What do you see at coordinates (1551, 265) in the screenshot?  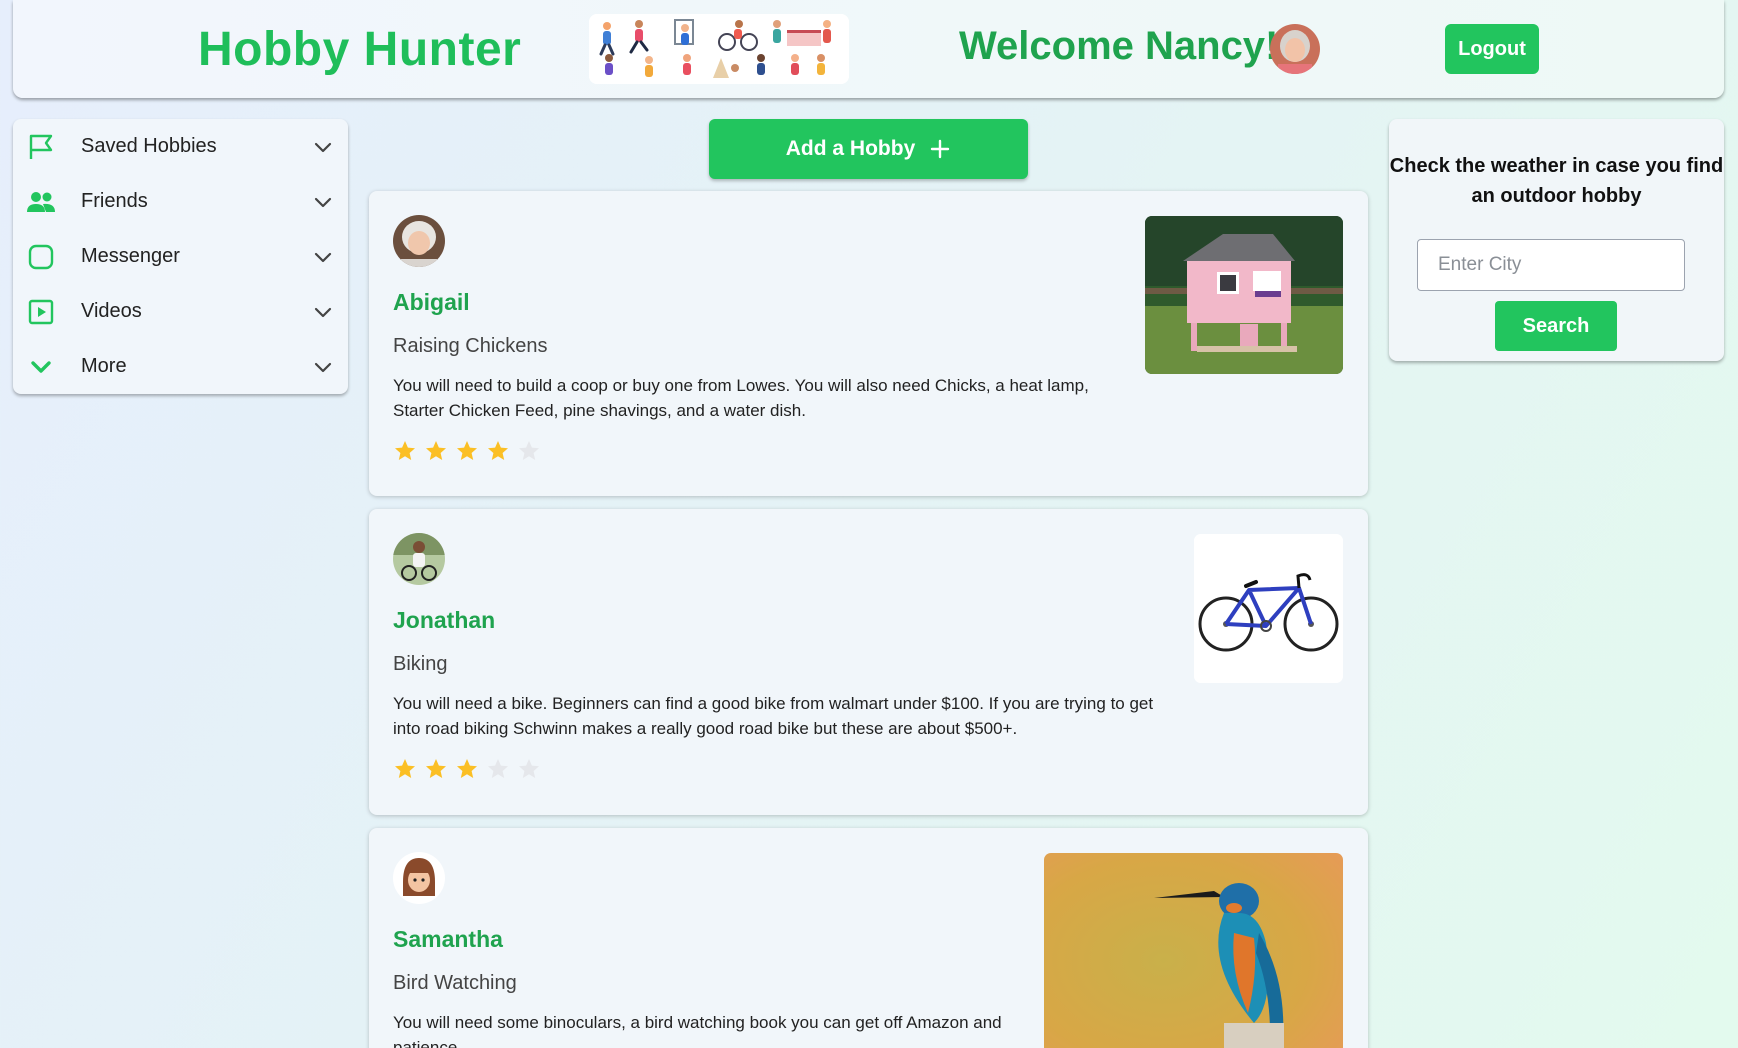 I see `city-input` at bounding box center [1551, 265].